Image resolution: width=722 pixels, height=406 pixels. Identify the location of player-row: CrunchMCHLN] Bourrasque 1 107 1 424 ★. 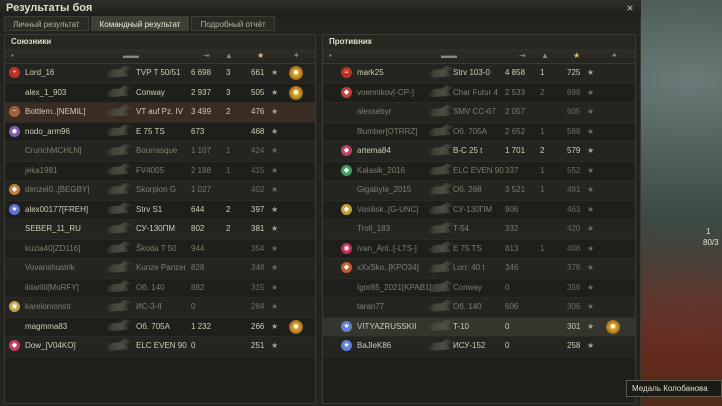
(160, 152).